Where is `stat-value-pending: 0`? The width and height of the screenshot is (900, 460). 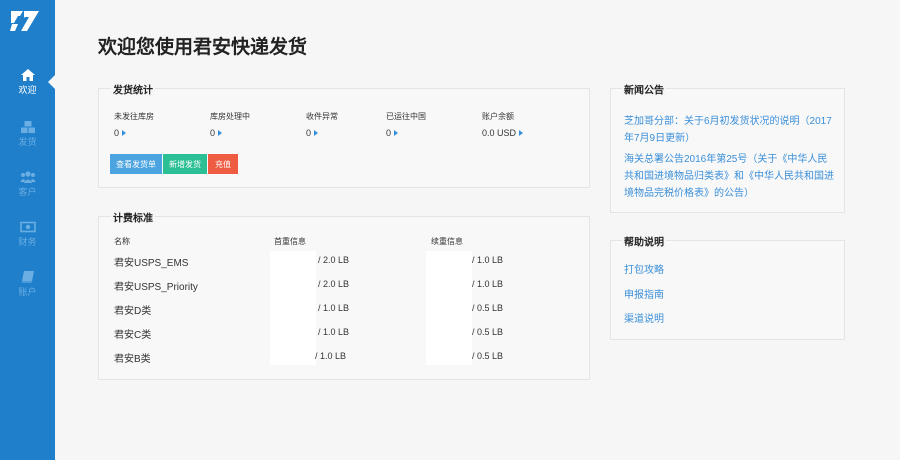
stat-value-pending: 0 is located at coordinates (120, 133).